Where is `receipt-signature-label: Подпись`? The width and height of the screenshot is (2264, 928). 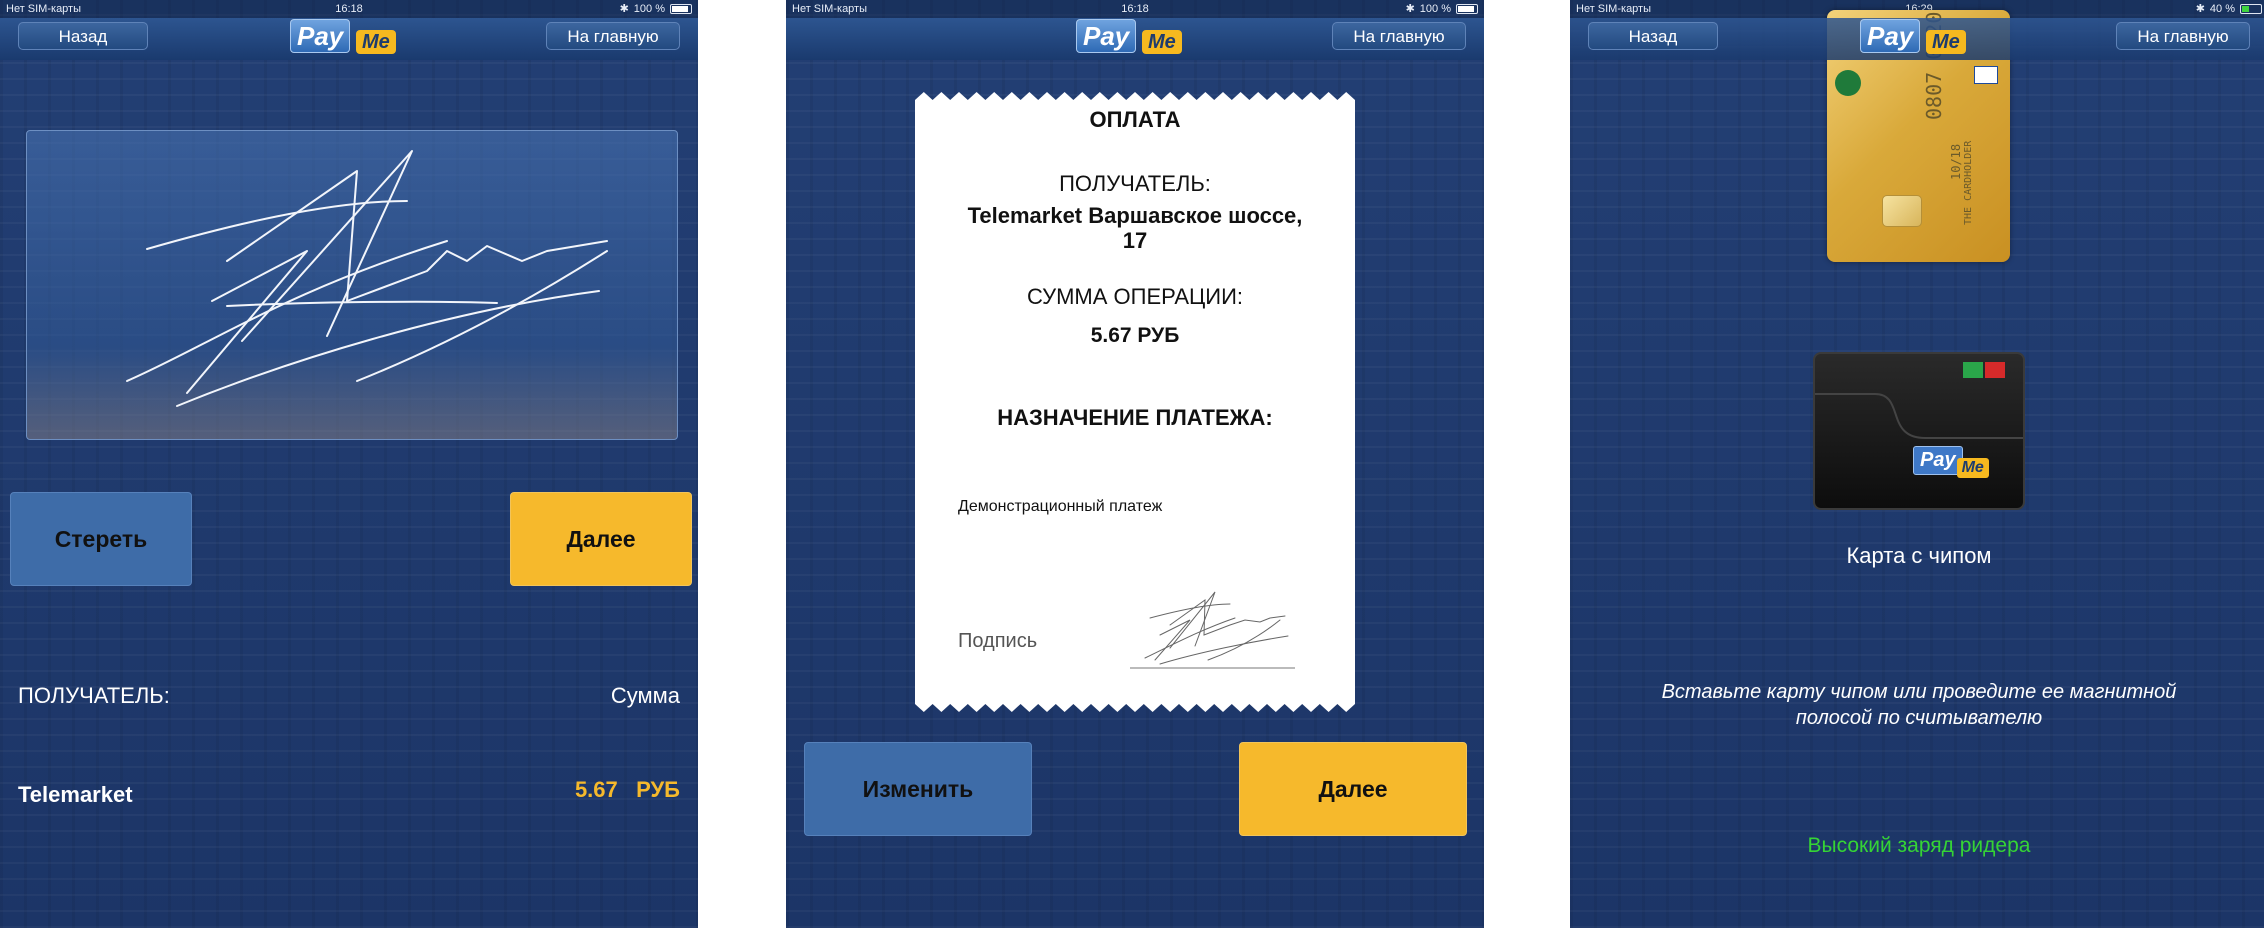
receipt-signature-label: Подпись is located at coordinates (998, 641).